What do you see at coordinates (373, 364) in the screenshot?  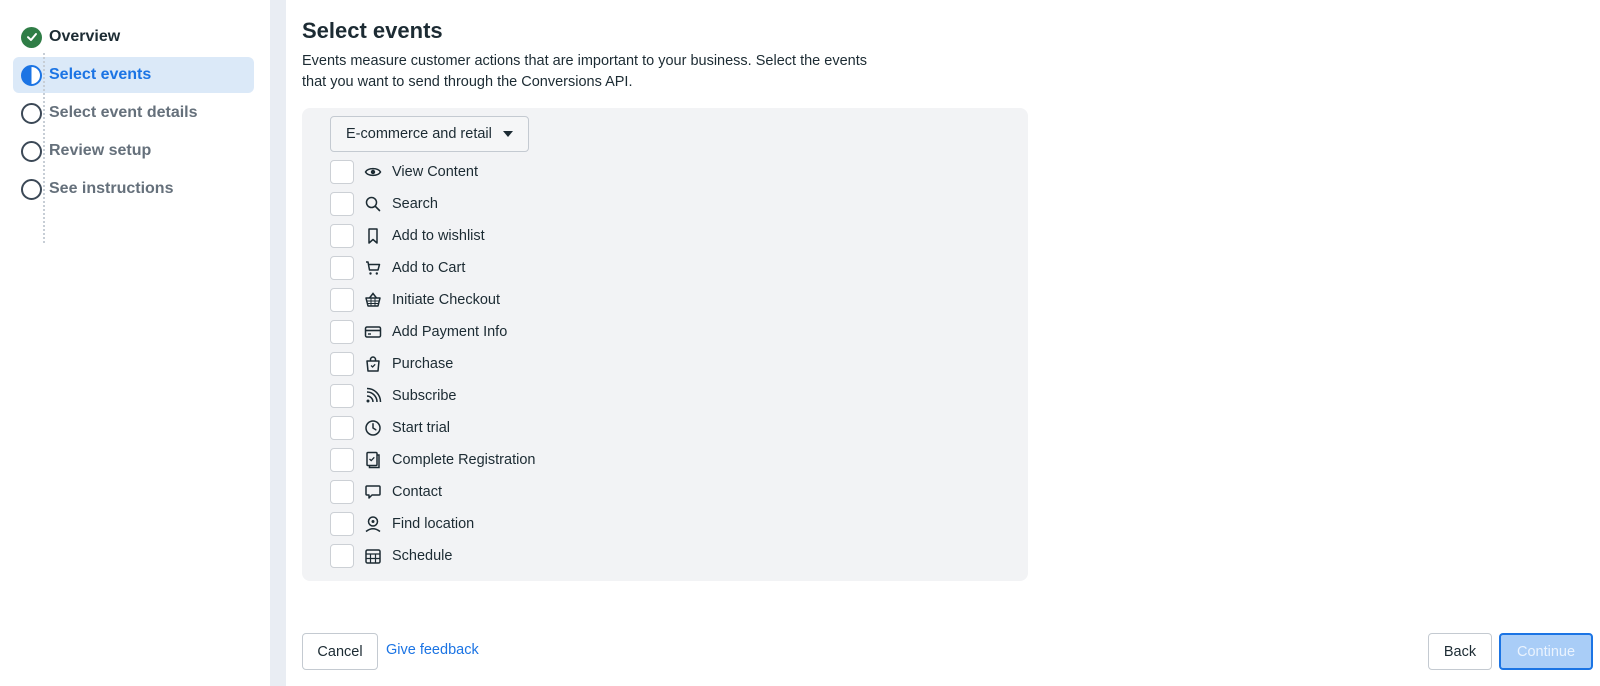 I see `shopping-bag-icon` at bounding box center [373, 364].